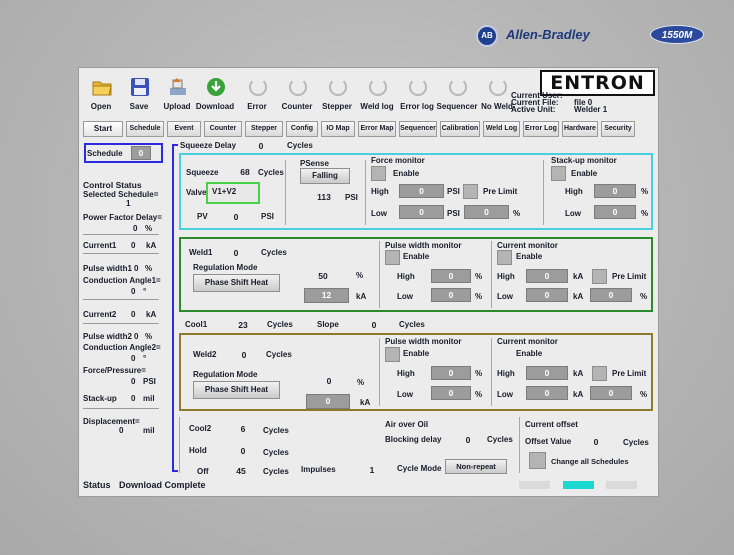 The width and height of the screenshot is (734, 555). Describe the element at coordinates (377, 129) in the screenshot. I see `tab-error-map: Error Map` at that location.